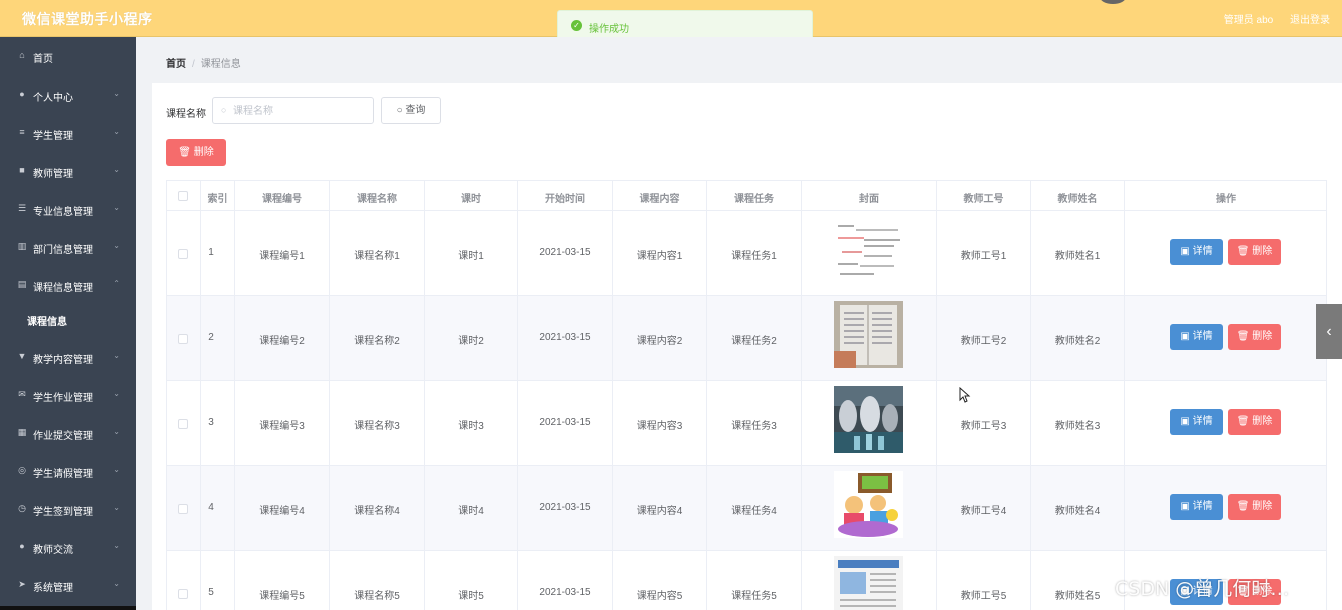 This screenshot has width=1342, height=610. I want to click on search-field: ○, so click(293, 110).